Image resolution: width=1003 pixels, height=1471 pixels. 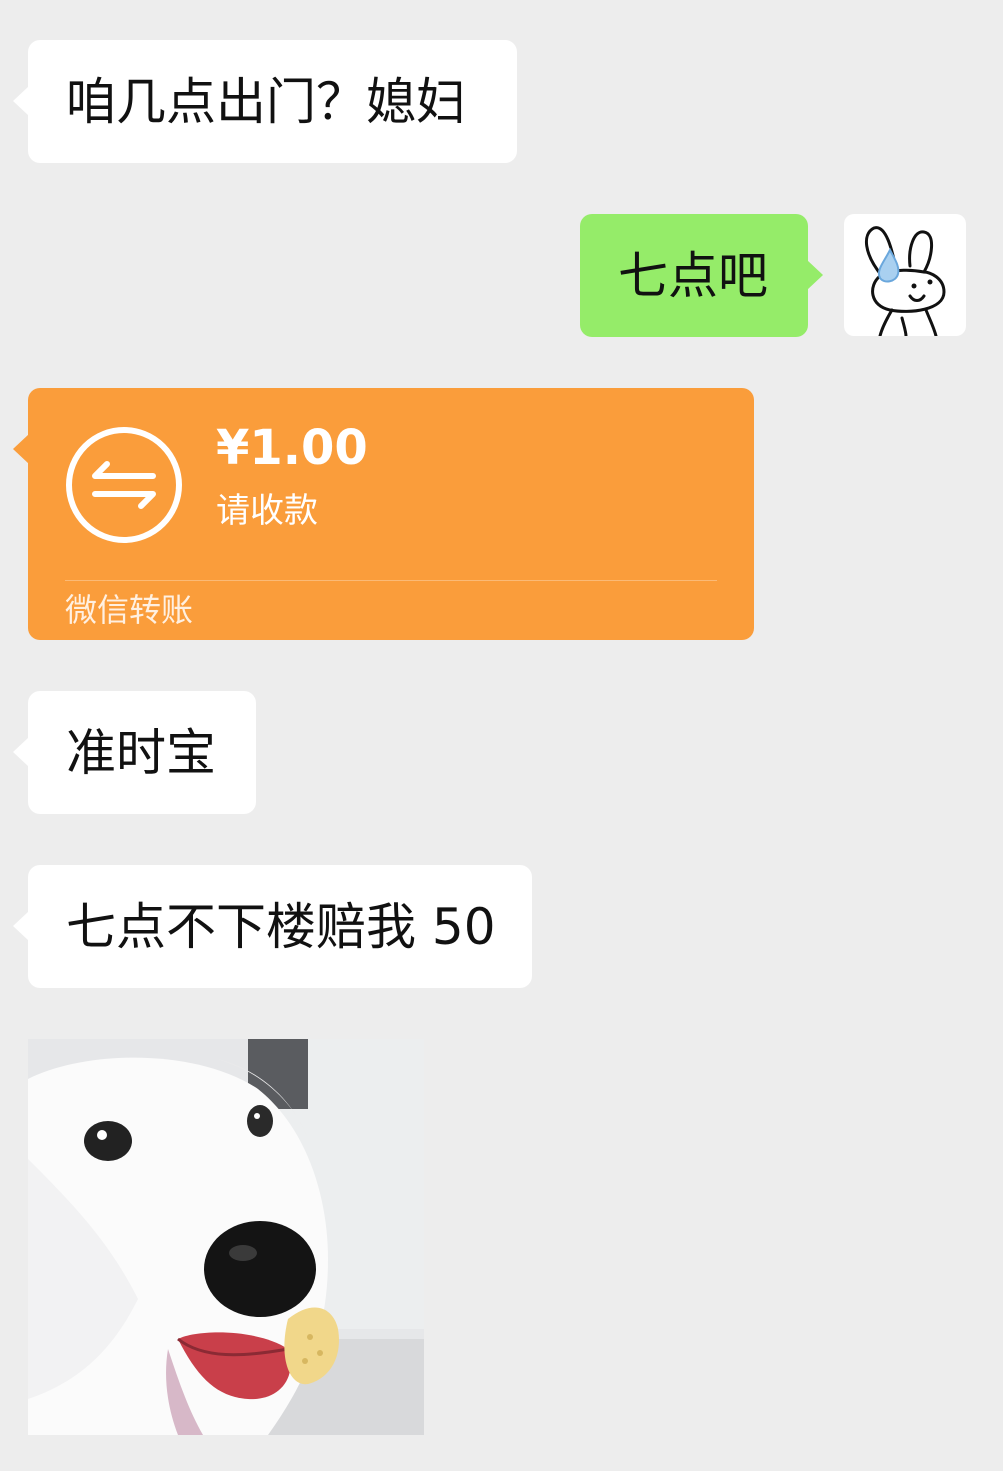 What do you see at coordinates (281, 926) in the screenshot?
I see `message-text: 七点不下楼赔我 50` at bounding box center [281, 926].